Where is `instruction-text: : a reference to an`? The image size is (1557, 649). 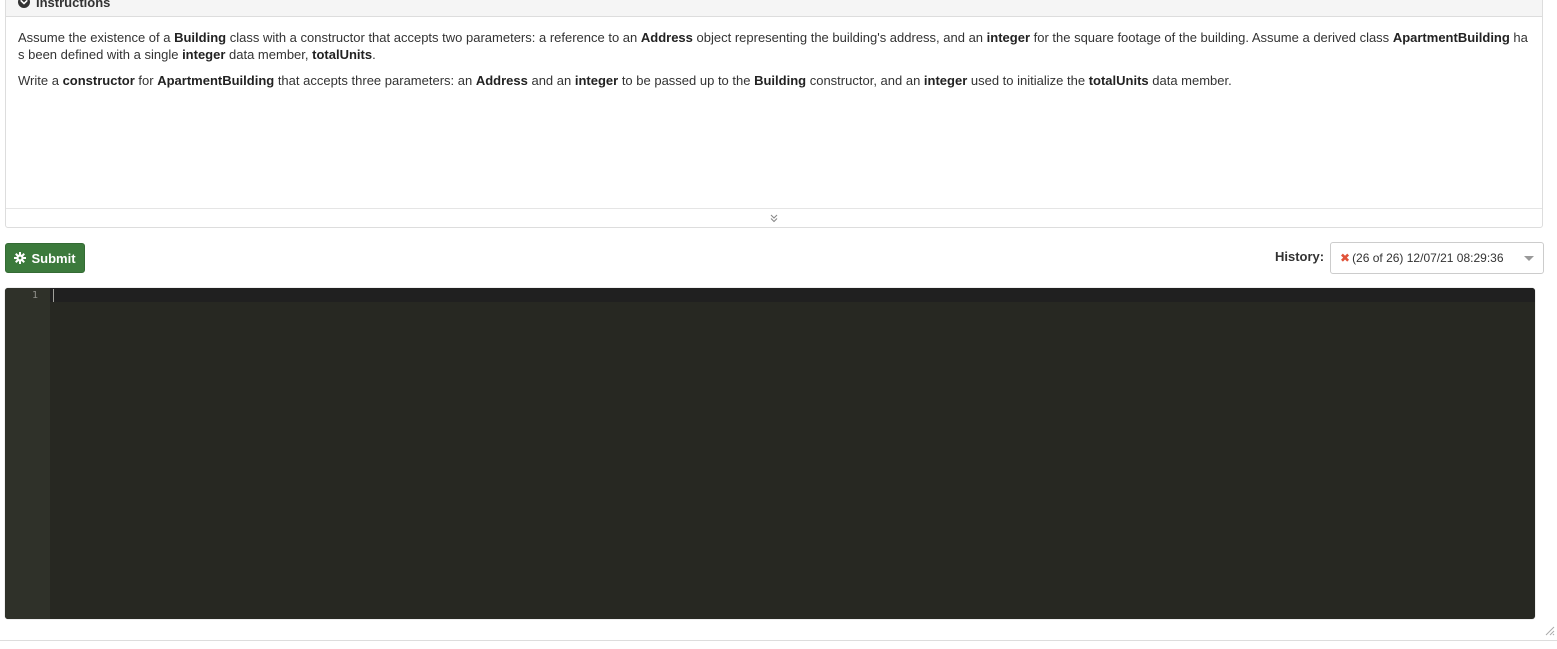 instruction-text: : a reference to an is located at coordinates (586, 37).